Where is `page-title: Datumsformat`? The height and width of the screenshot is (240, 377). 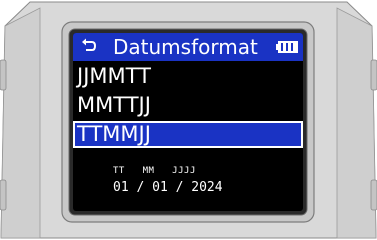
page-title: Datumsformat is located at coordinates (185, 47).